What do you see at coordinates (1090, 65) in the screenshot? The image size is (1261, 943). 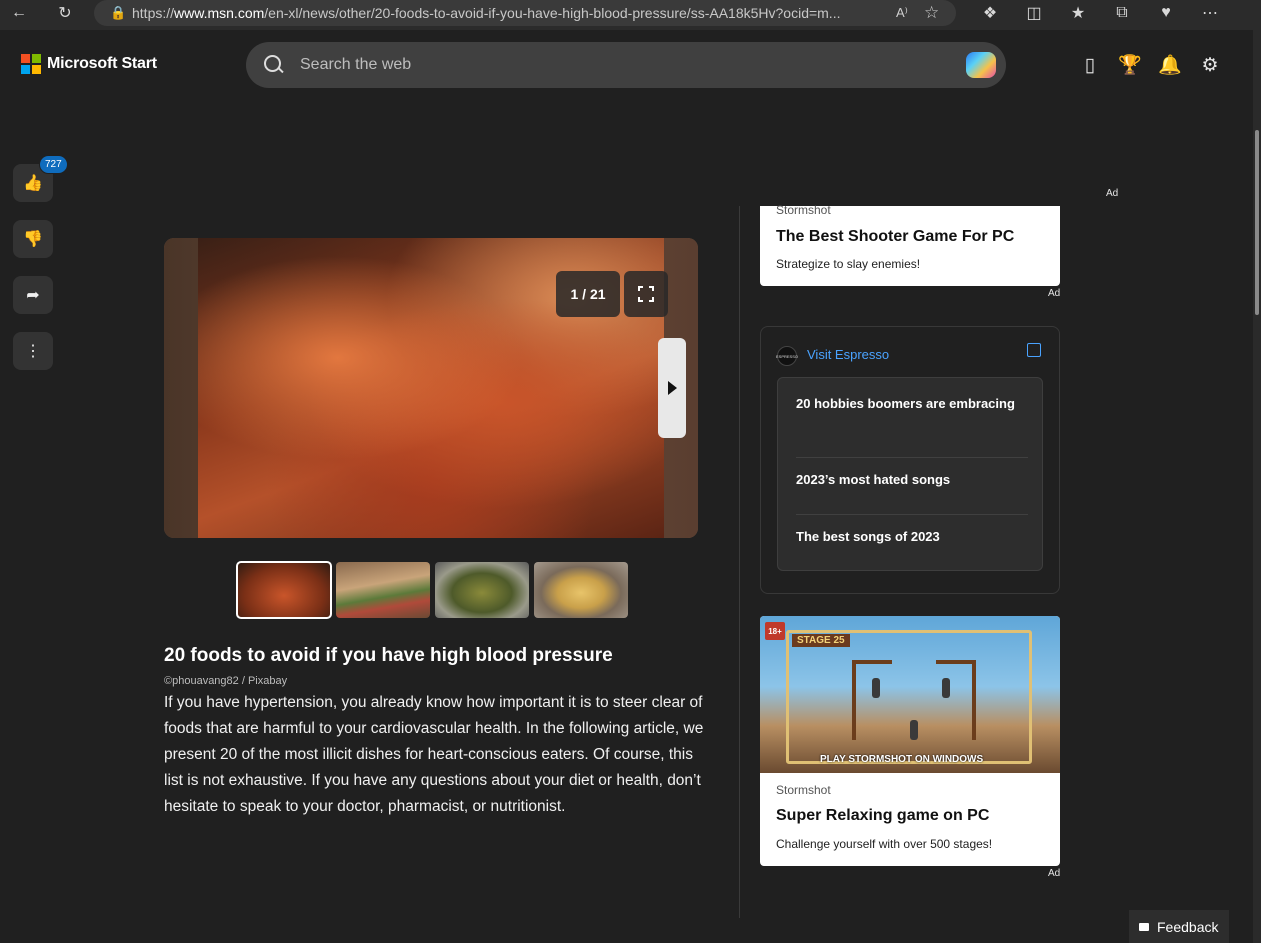 I see `mobile-app-icon: ▯` at bounding box center [1090, 65].